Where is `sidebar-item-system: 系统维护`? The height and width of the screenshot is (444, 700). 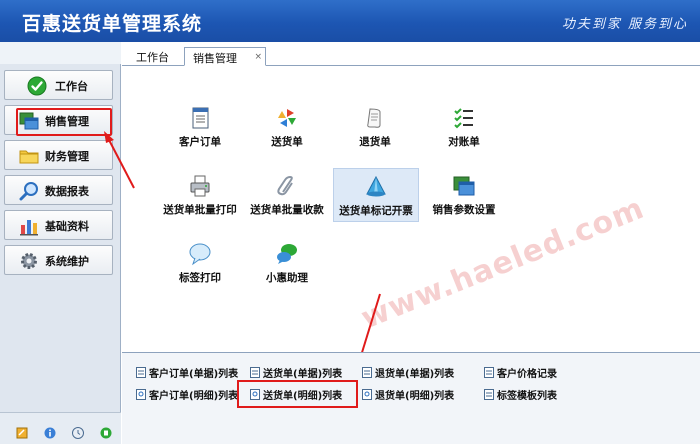 sidebar-item-system: 系统维护 is located at coordinates (58, 260).